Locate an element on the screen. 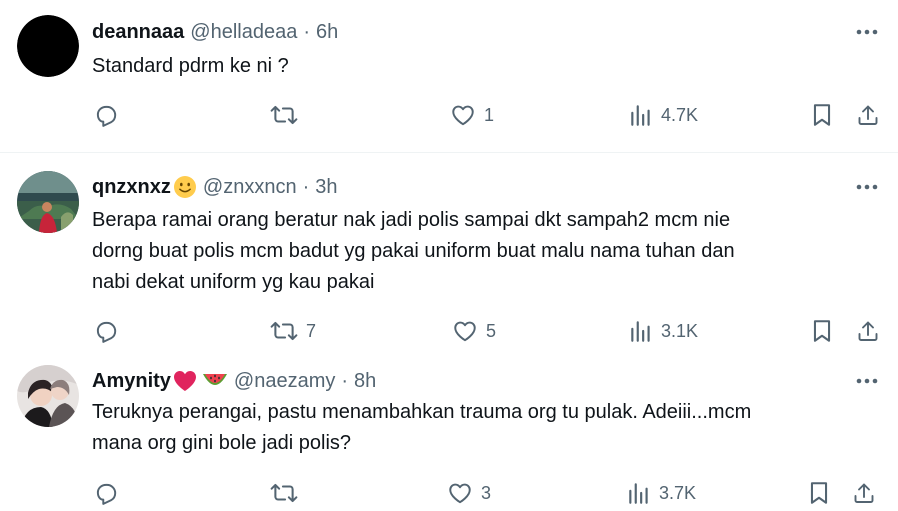  like-count: 3 is located at coordinates (486, 492).